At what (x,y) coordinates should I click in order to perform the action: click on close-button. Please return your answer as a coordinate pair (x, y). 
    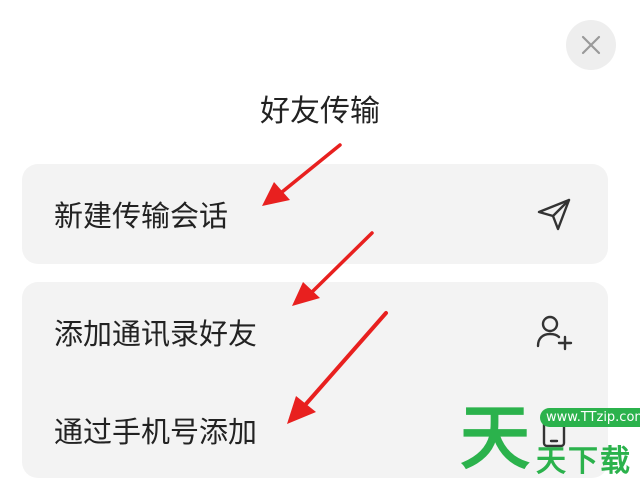
    Looking at the image, I should click on (591, 45).